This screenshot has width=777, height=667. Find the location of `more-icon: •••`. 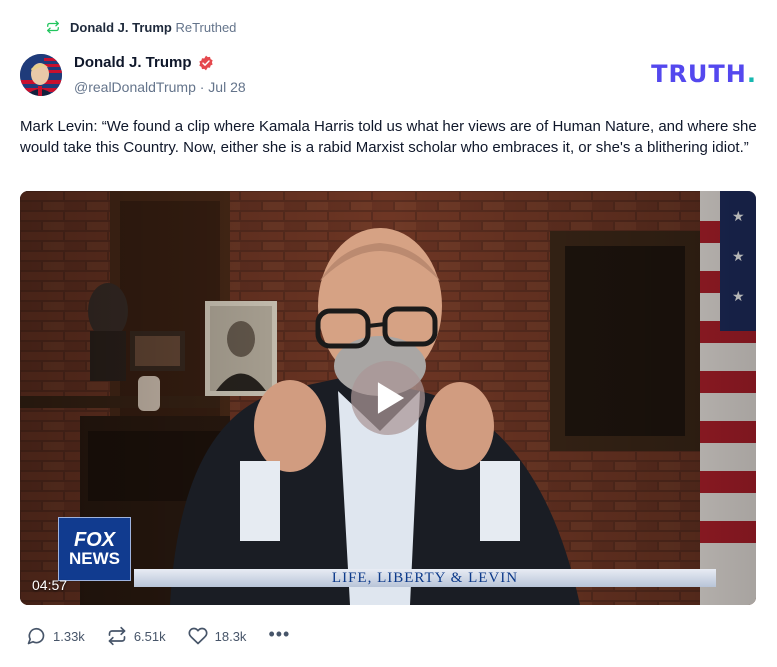

more-icon: ••• is located at coordinates (279, 634).